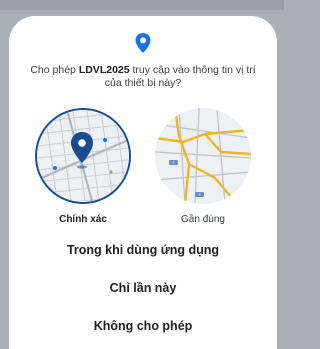  Describe the element at coordinates (142, 5) in the screenshot. I see `scrim-top` at that location.